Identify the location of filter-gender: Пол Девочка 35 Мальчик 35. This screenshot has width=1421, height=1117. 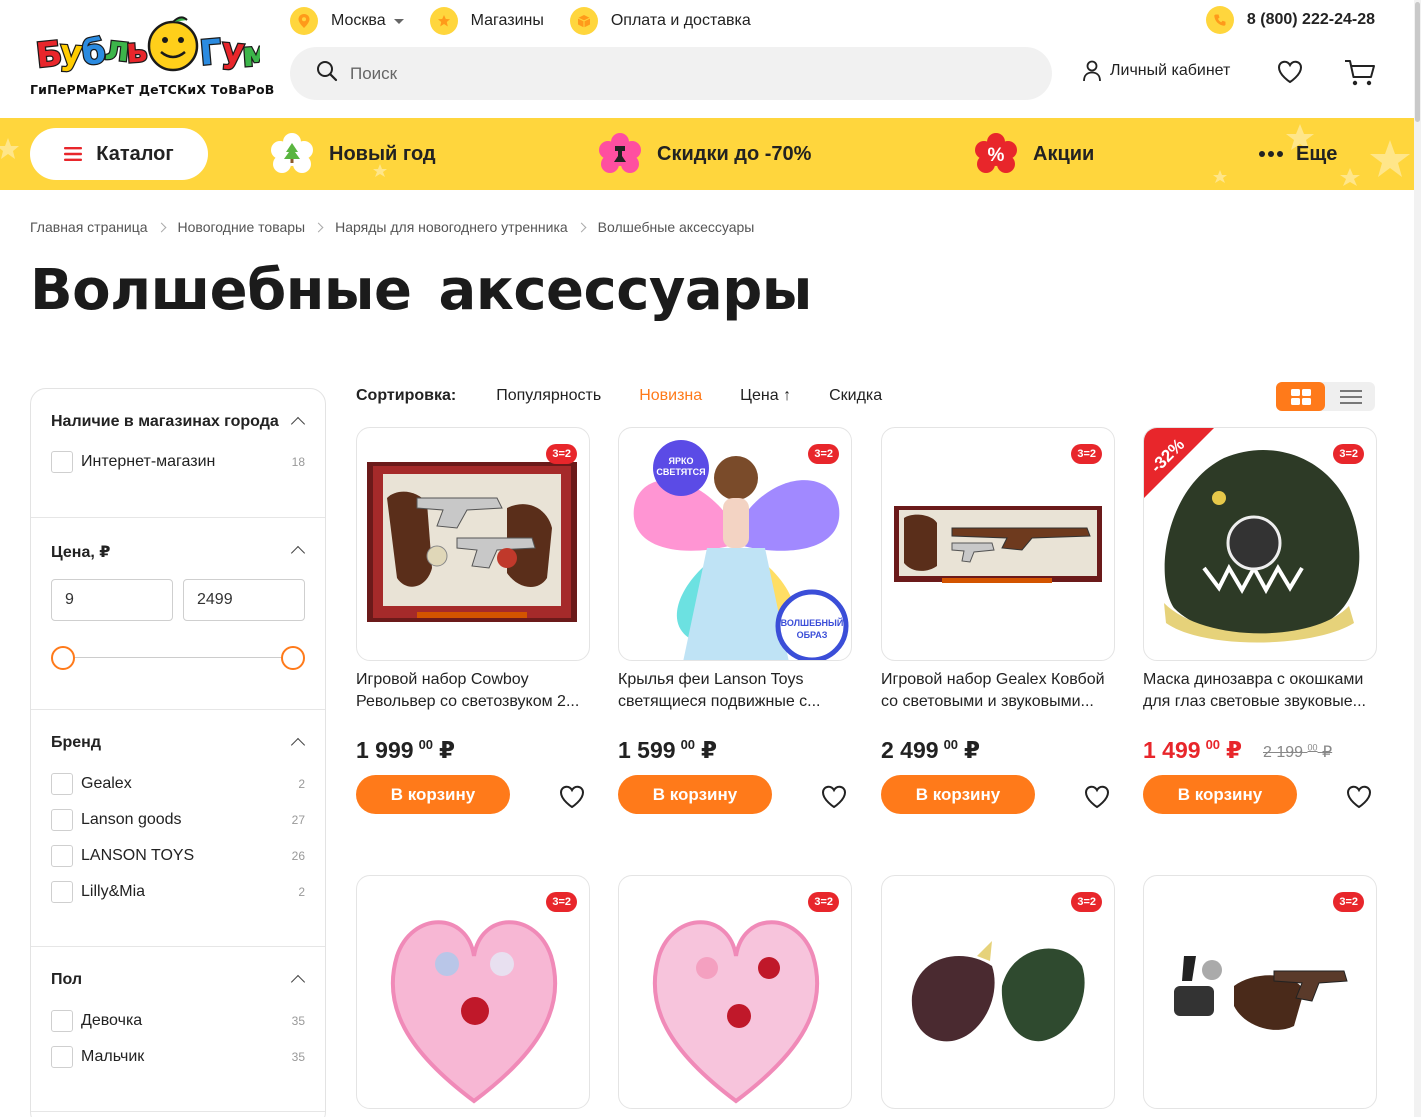
(178, 1029).